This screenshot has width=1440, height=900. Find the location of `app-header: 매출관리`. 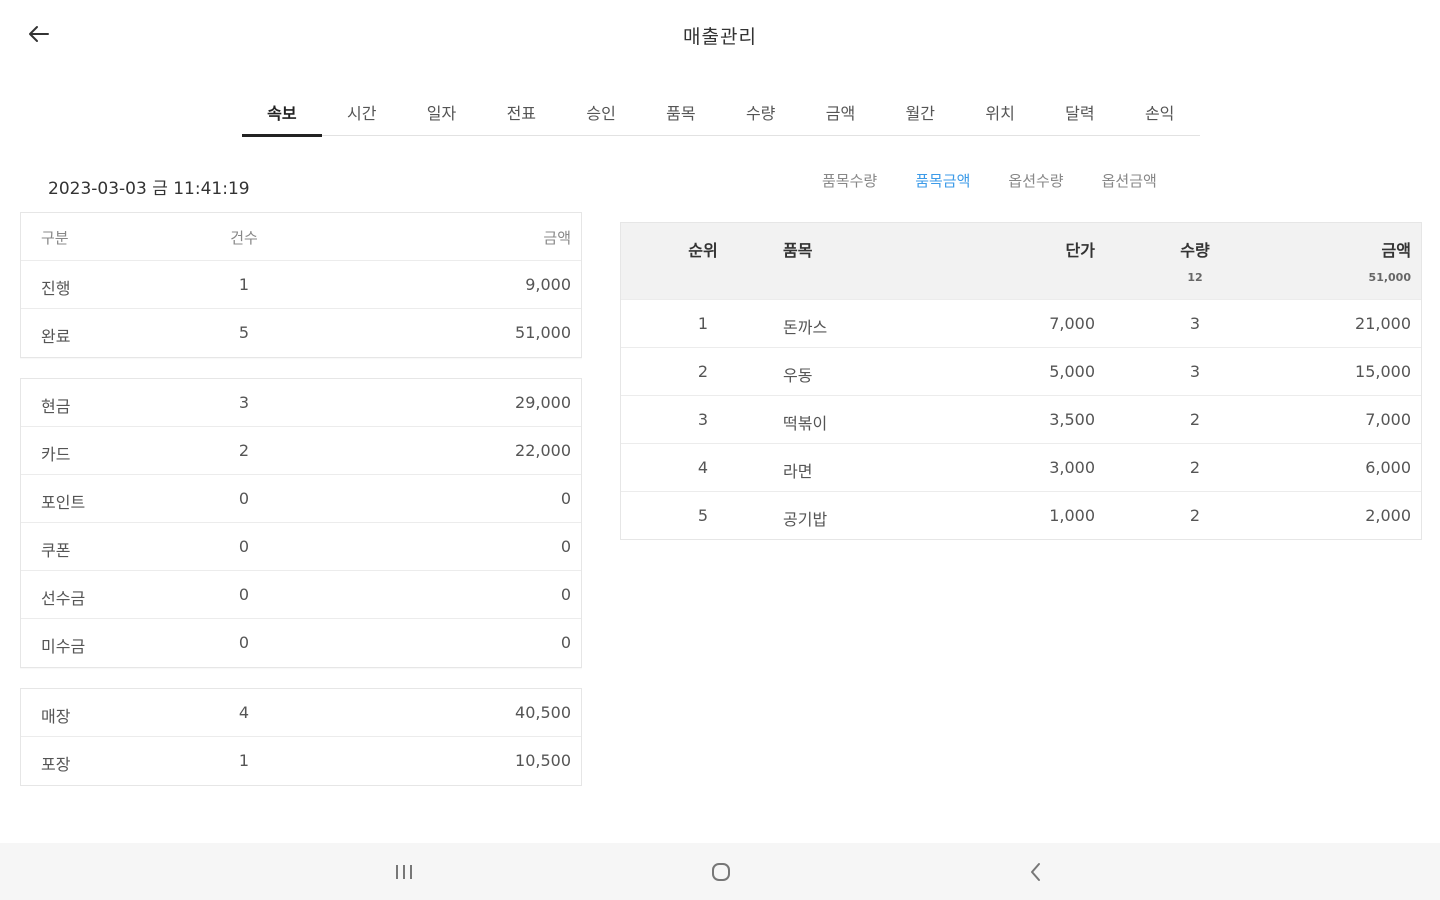

app-header: 매출관리 is located at coordinates (720, 35).